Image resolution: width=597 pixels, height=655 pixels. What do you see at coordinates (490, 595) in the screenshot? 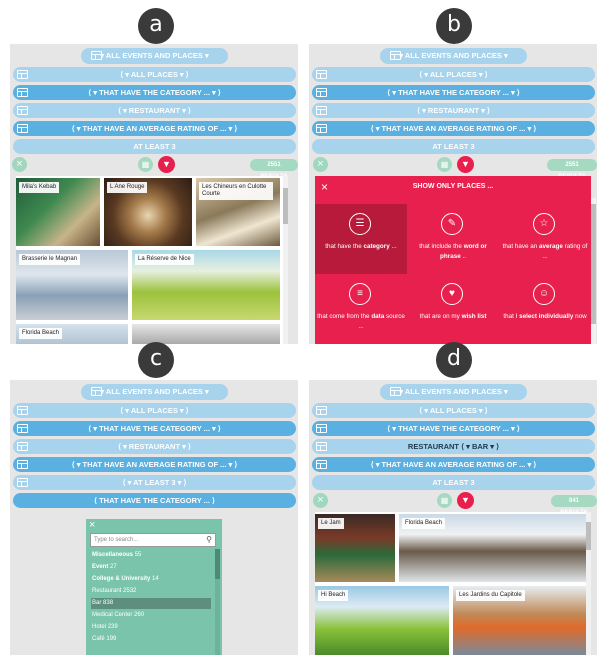
I see `place-name: Les Jardins du Capitole` at bounding box center [490, 595].